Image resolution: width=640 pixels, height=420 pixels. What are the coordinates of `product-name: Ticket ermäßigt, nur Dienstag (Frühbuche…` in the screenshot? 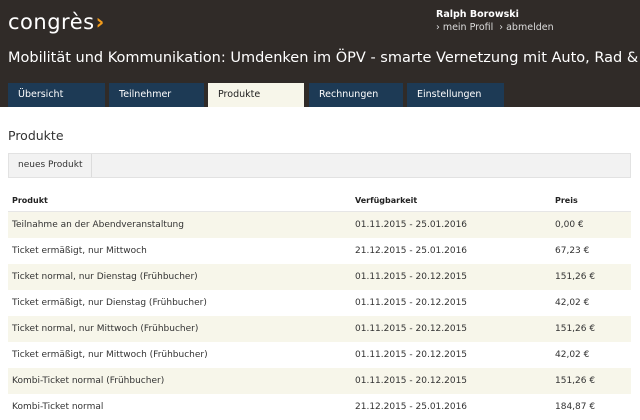 It's located at (109, 303).